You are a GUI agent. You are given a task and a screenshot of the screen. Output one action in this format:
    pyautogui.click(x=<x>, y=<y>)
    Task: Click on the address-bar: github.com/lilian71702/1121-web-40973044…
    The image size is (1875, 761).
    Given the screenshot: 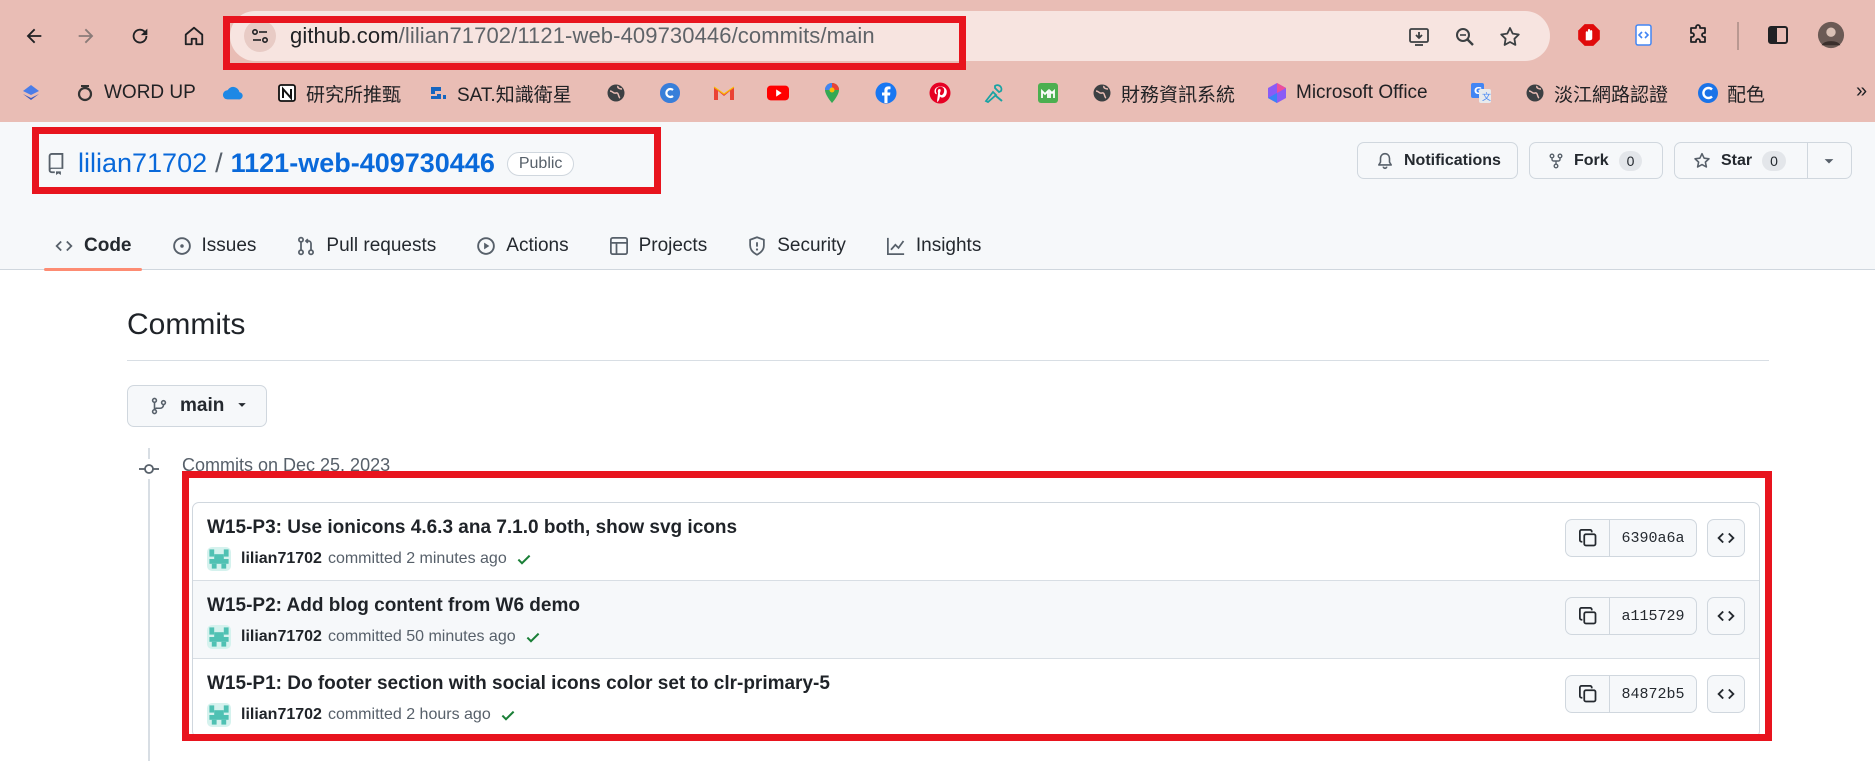 What is the action you would take?
    pyautogui.click(x=890, y=36)
    